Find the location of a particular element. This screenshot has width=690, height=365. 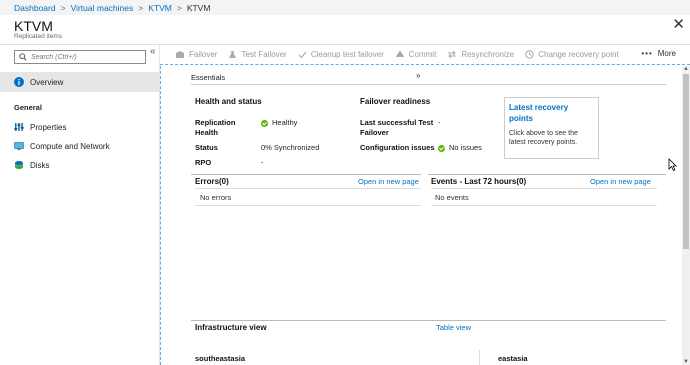

configuration-issues-label: Configuration issues is located at coordinates (397, 147).